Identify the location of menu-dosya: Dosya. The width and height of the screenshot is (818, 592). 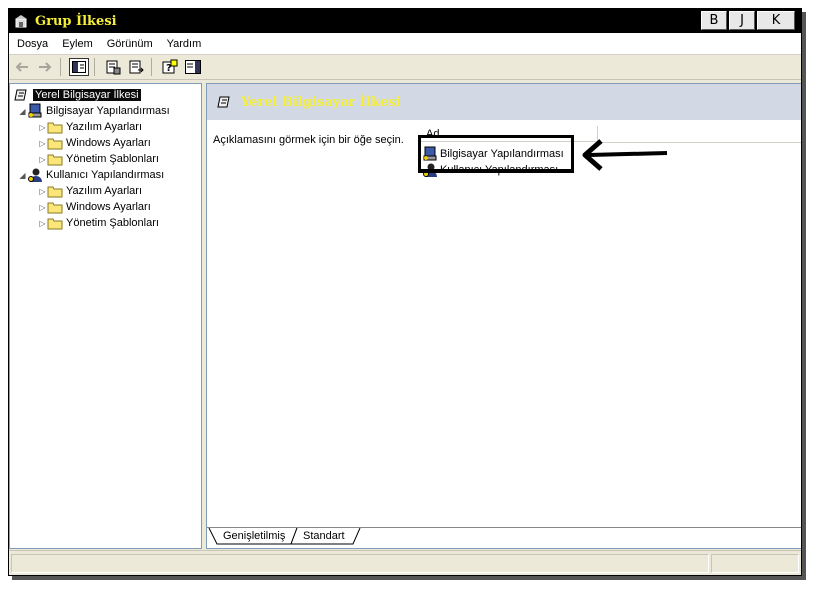
(32, 44).